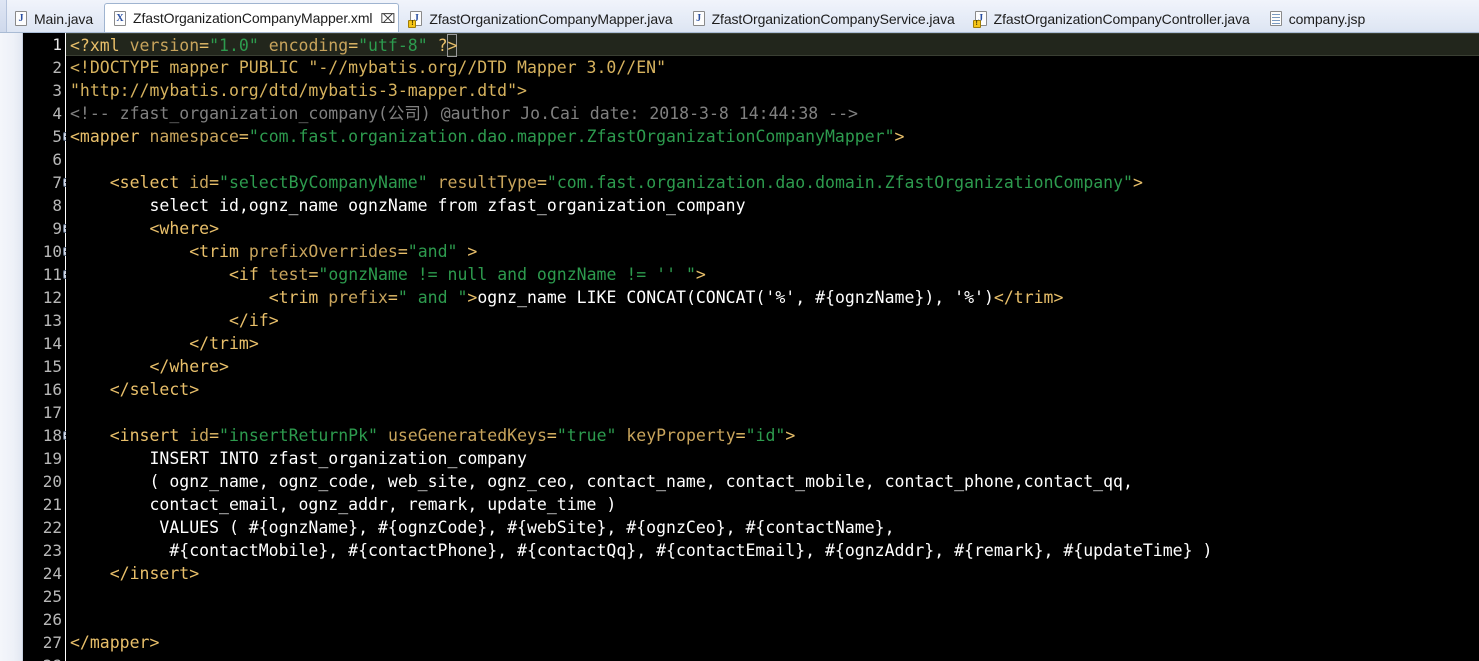 Image resolution: width=1479 pixels, height=661 pixels. What do you see at coordinates (21, 18) in the screenshot?
I see `java-file-icon: J` at bounding box center [21, 18].